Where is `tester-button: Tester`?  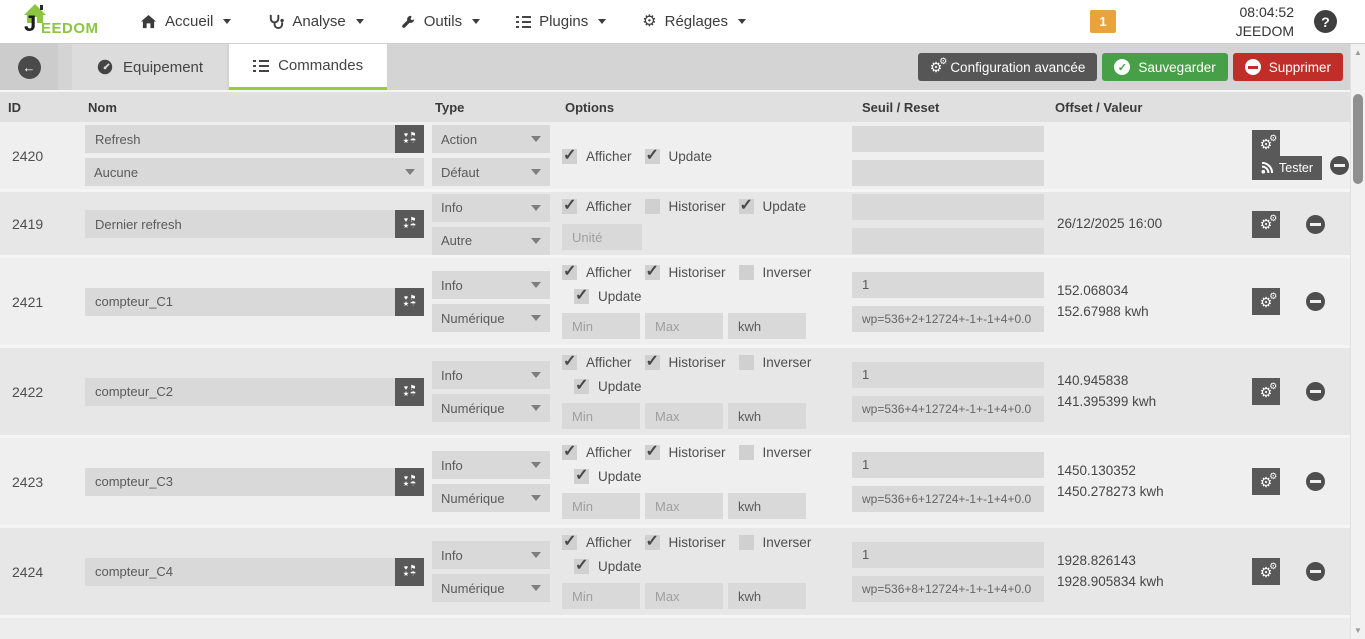
tester-button: Tester is located at coordinates (1287, 168).